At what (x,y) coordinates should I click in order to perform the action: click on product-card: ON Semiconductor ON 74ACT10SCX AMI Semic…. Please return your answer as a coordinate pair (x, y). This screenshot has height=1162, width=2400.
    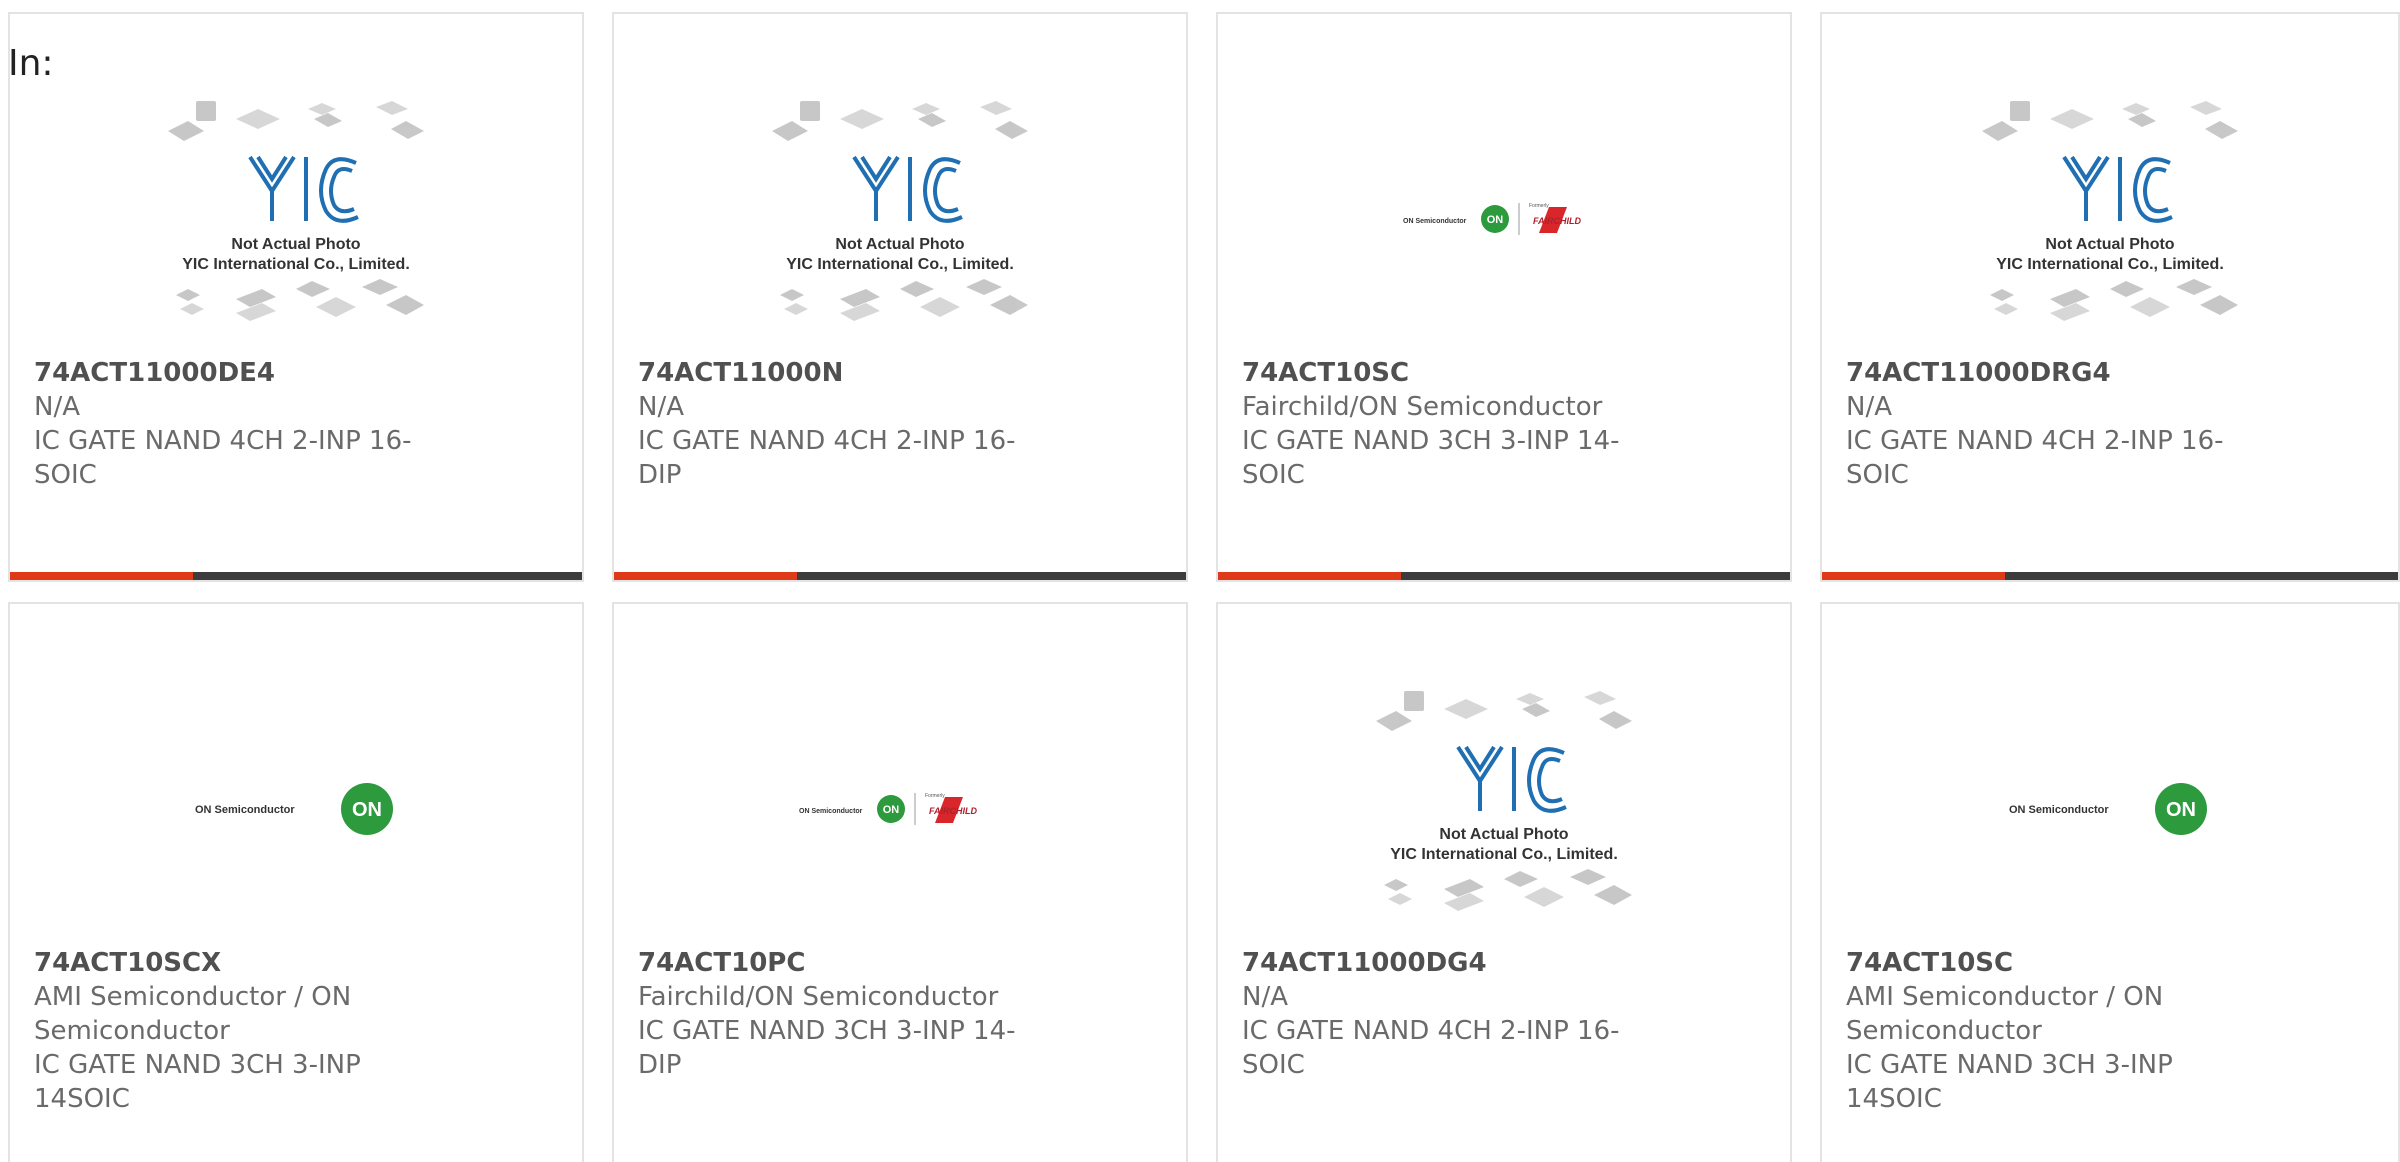
    Looking at the image, I should click on (296, 882).